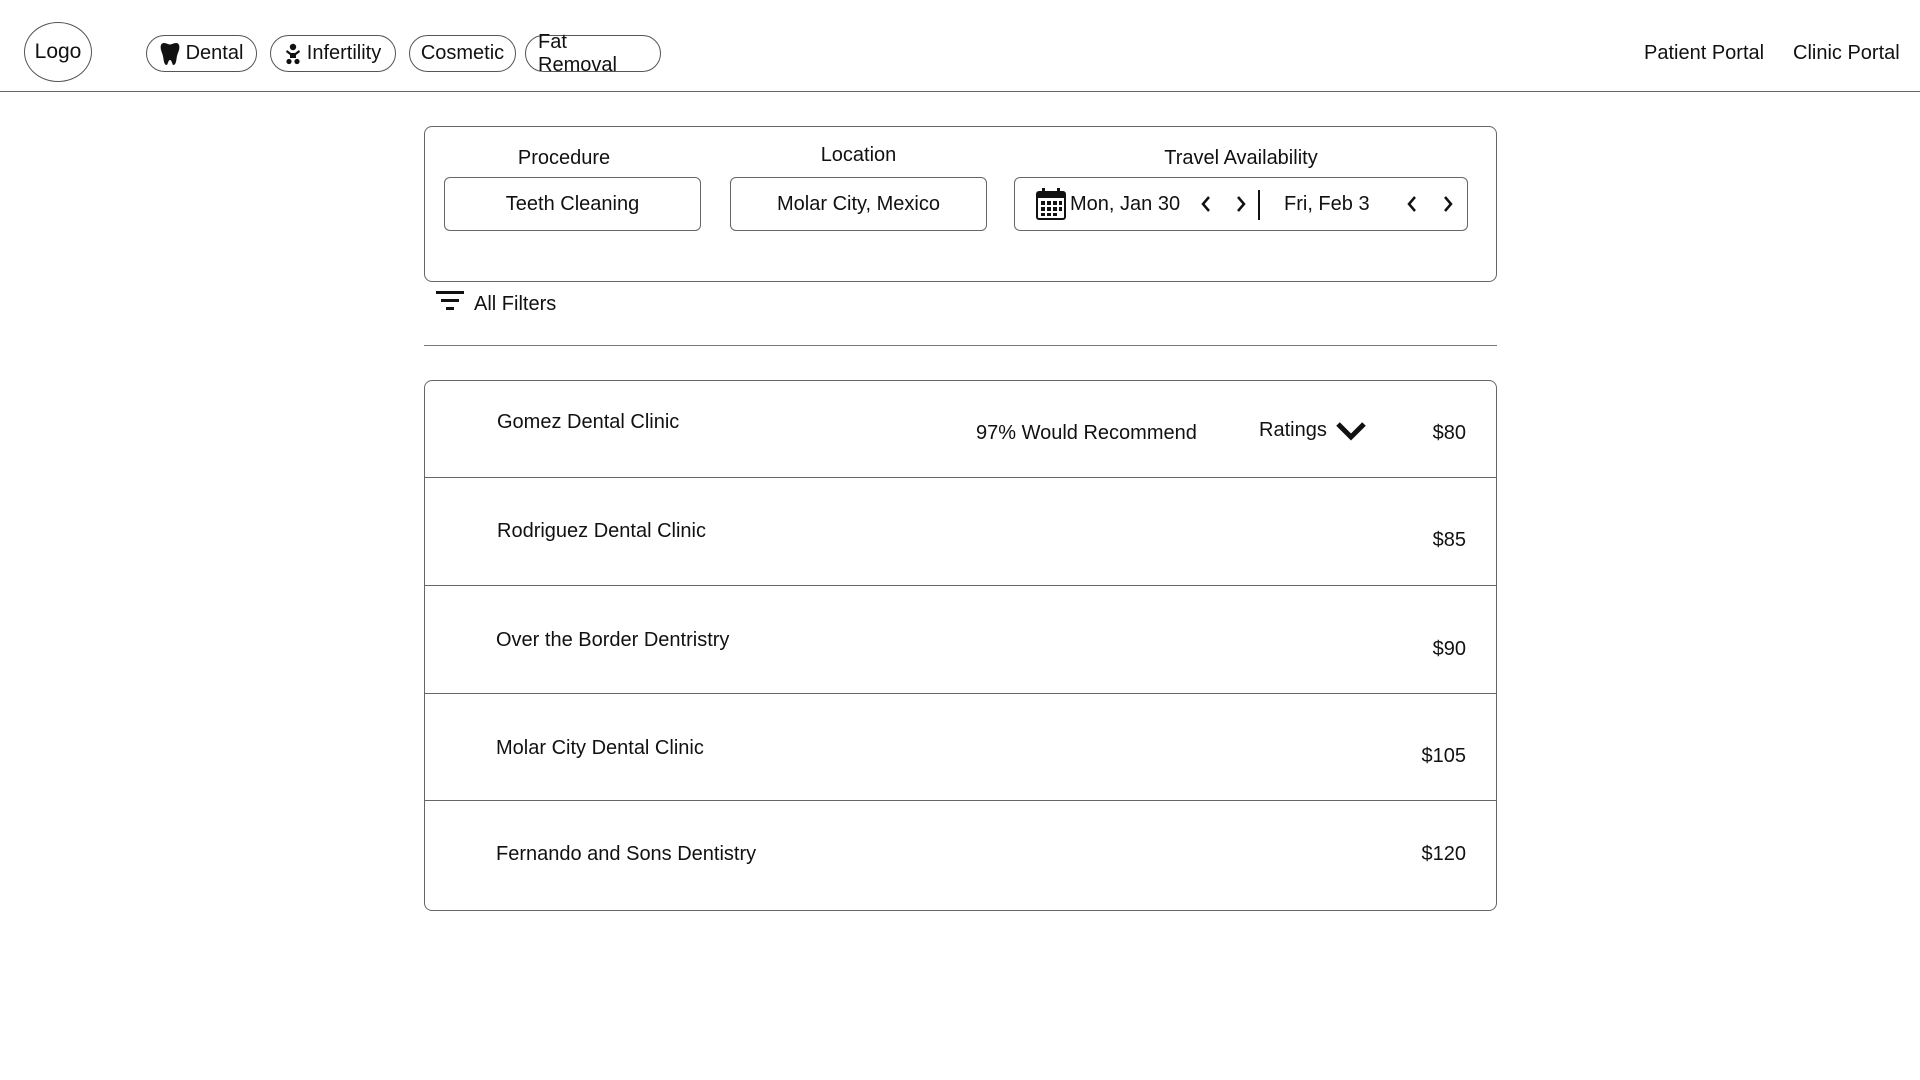 This screenshot has width=1920, height=1080. Describe the element at coordinates (515, 303) in the screenshot. I see `all-filters-label: All Filters` at that location.